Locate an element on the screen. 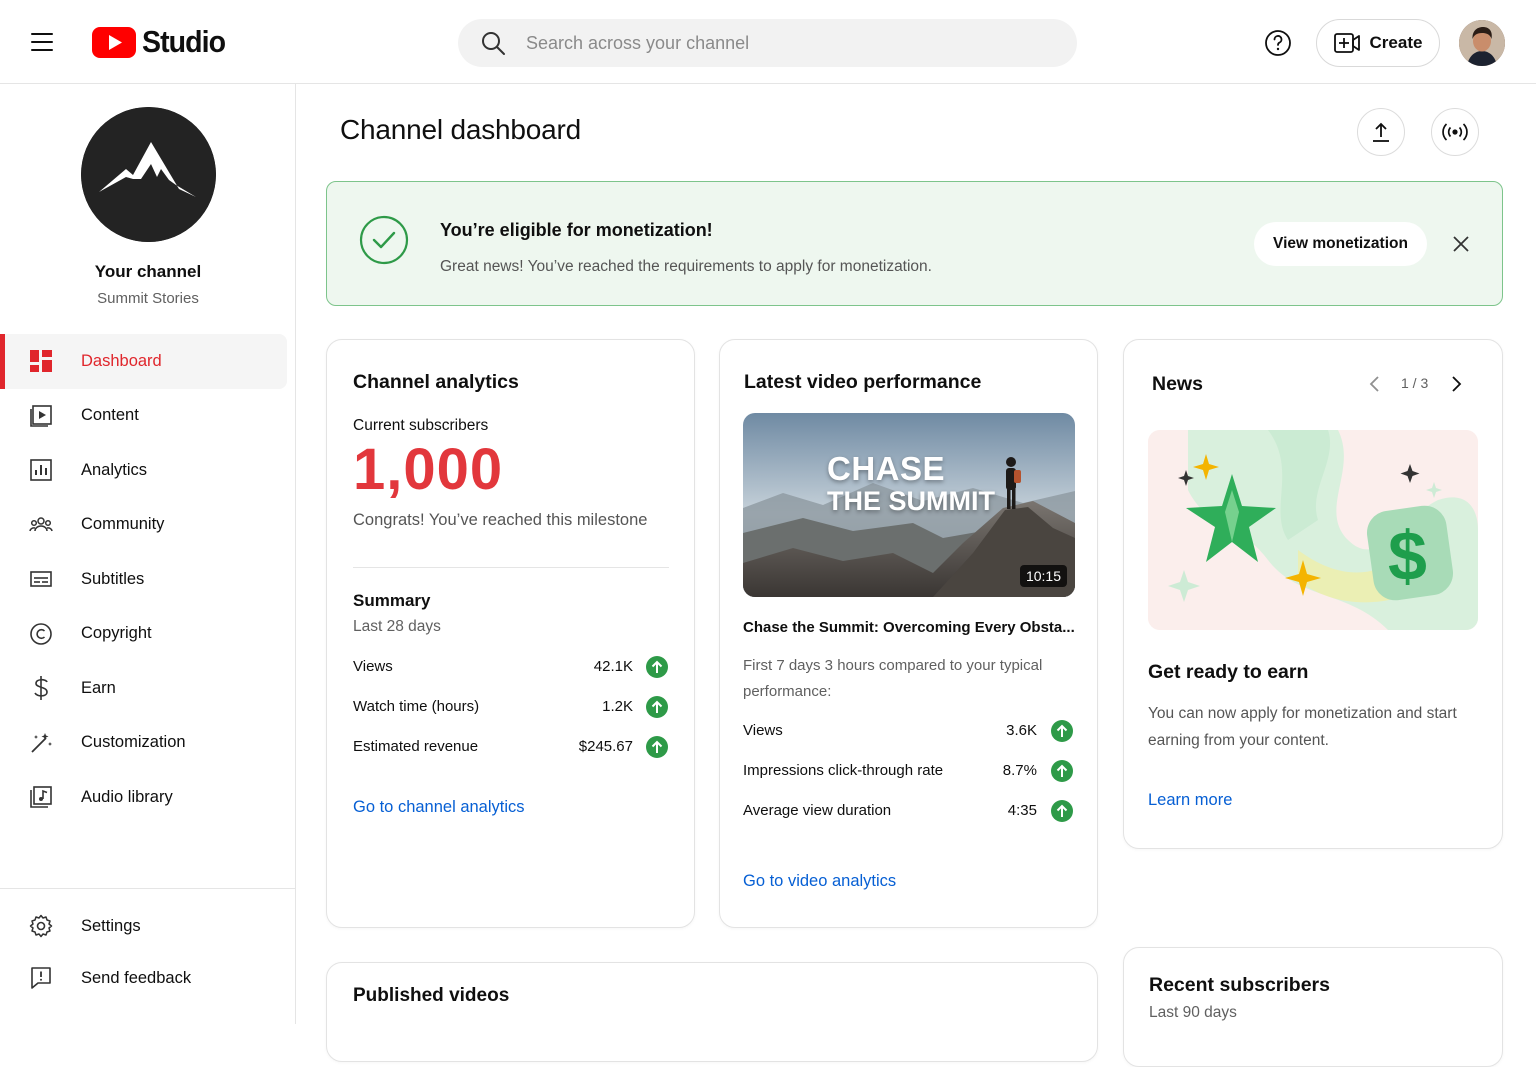  sidebar-item-analytics: Analytics is located at coordinates (148, 470).